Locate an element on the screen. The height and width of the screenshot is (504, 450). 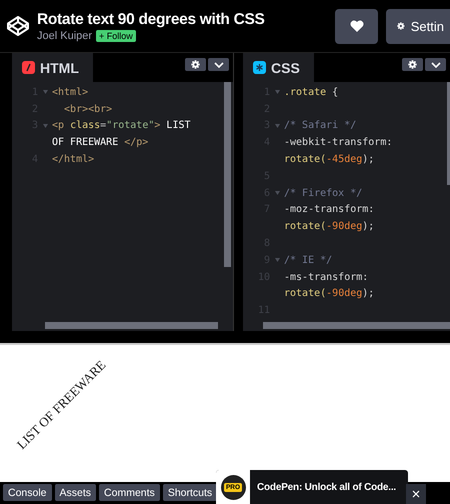
close-button: × is located at coordinates (416, 494).